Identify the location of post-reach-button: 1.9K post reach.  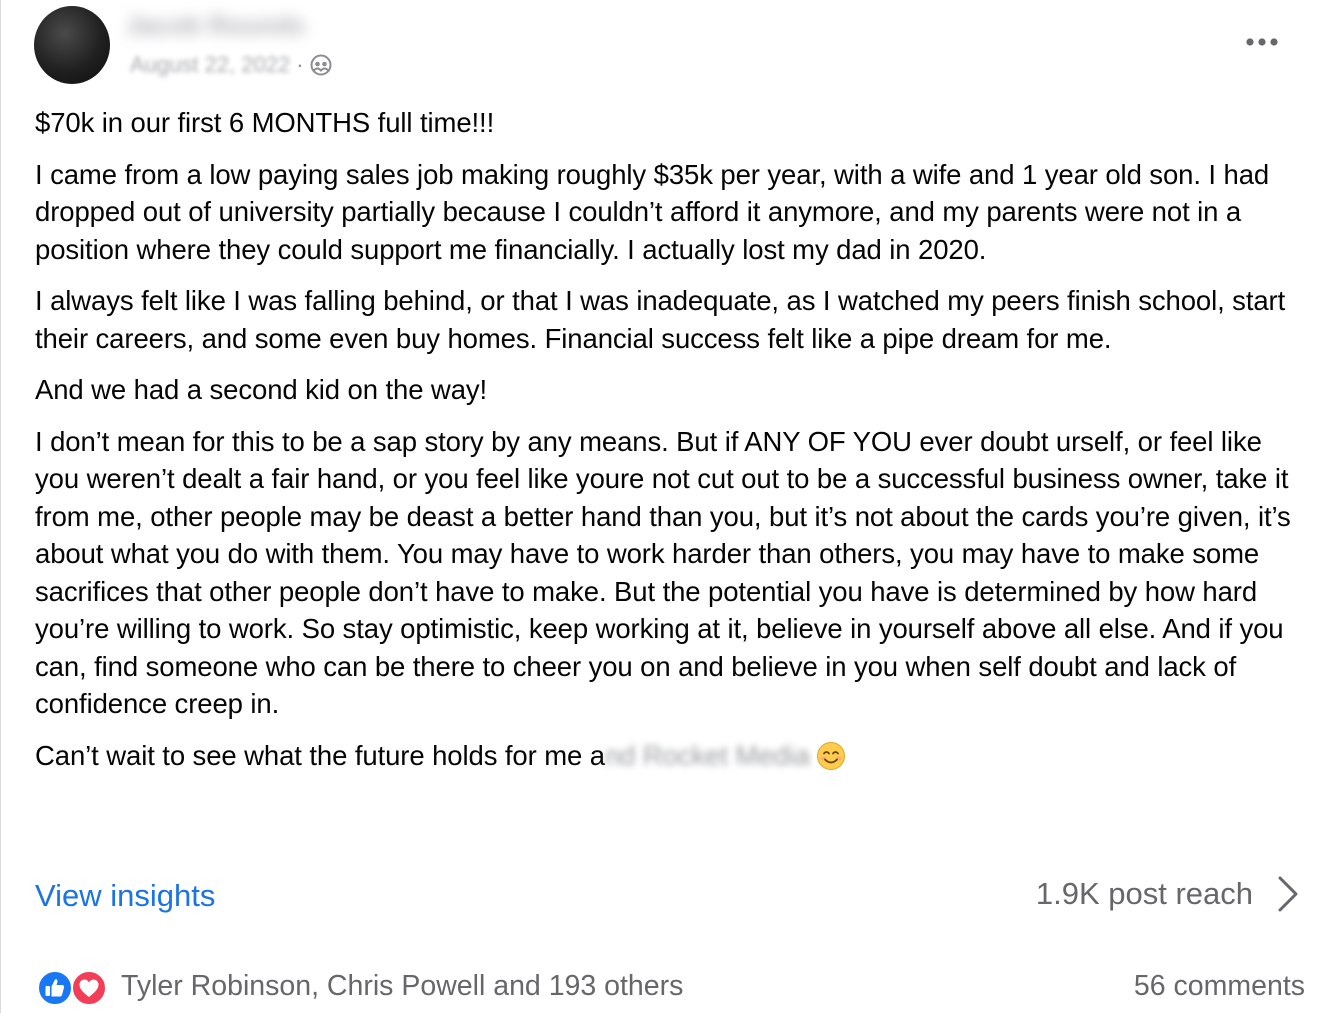
(1168, 894).